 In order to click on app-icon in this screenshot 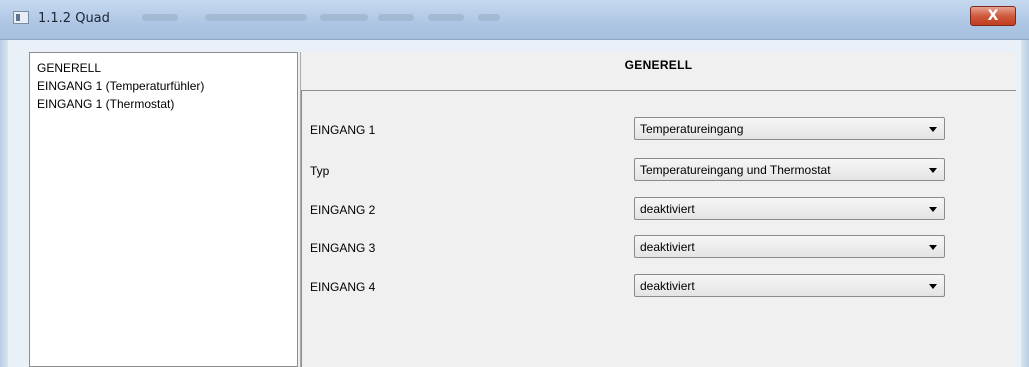, I will do `click(21, 17)`.